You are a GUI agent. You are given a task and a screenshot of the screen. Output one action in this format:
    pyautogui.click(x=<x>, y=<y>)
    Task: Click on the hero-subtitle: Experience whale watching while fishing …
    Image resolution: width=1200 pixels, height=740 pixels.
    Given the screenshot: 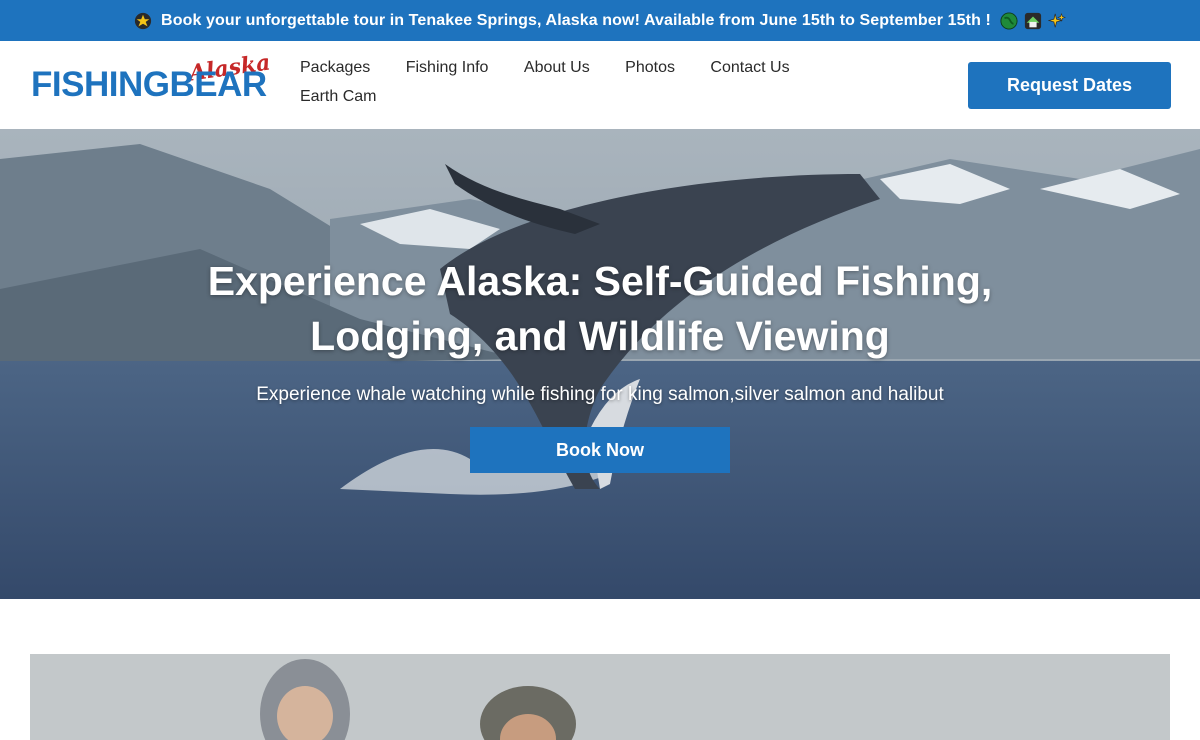 What is the action you would take?
    pyautogui.click(x=600, y=394)
    